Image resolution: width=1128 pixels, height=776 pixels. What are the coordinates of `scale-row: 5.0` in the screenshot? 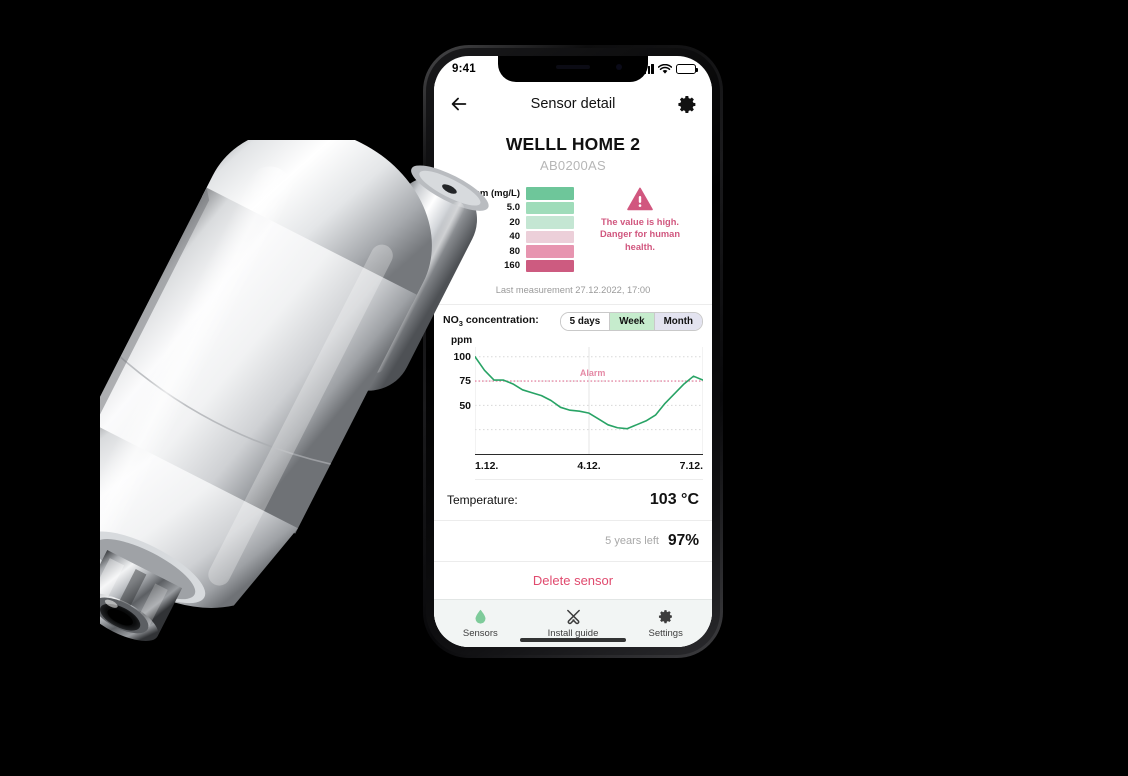 It's located at (504, 207).